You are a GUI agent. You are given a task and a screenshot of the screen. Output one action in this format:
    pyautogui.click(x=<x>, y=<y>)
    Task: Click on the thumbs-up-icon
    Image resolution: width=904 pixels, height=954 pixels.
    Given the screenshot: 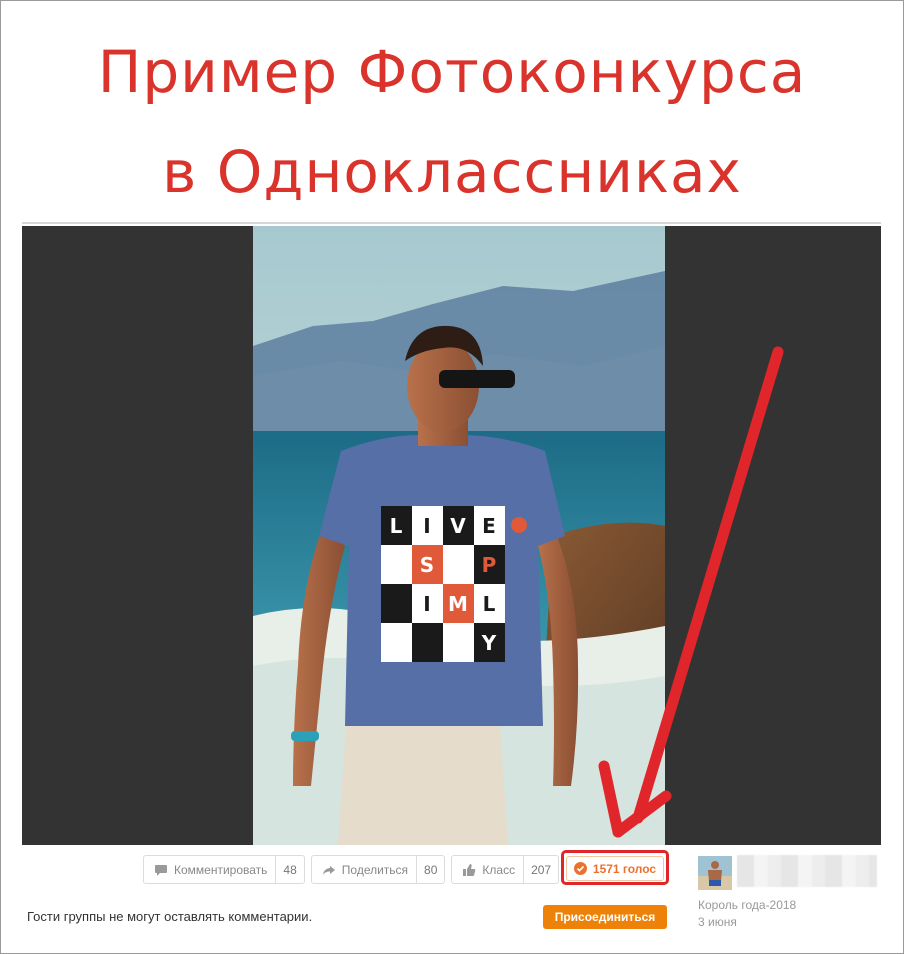 What is the action you would take?
    pyautogui.click(x=469, y=869)
    